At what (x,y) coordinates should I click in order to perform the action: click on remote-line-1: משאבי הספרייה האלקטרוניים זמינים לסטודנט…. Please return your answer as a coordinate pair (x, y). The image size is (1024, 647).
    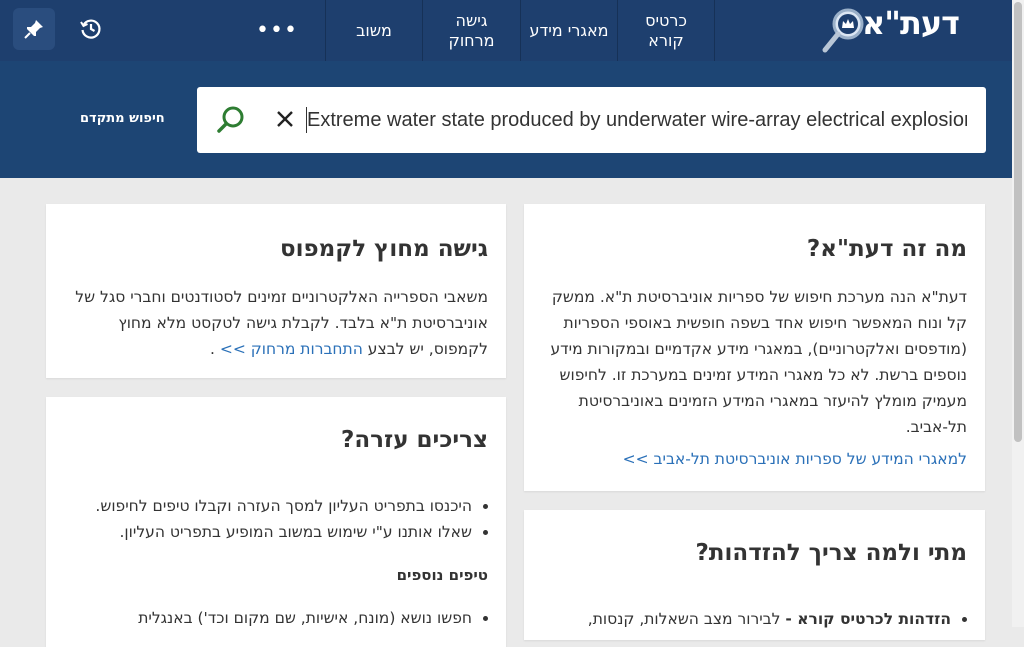
    Looking at the image, I should click on (281, 297).